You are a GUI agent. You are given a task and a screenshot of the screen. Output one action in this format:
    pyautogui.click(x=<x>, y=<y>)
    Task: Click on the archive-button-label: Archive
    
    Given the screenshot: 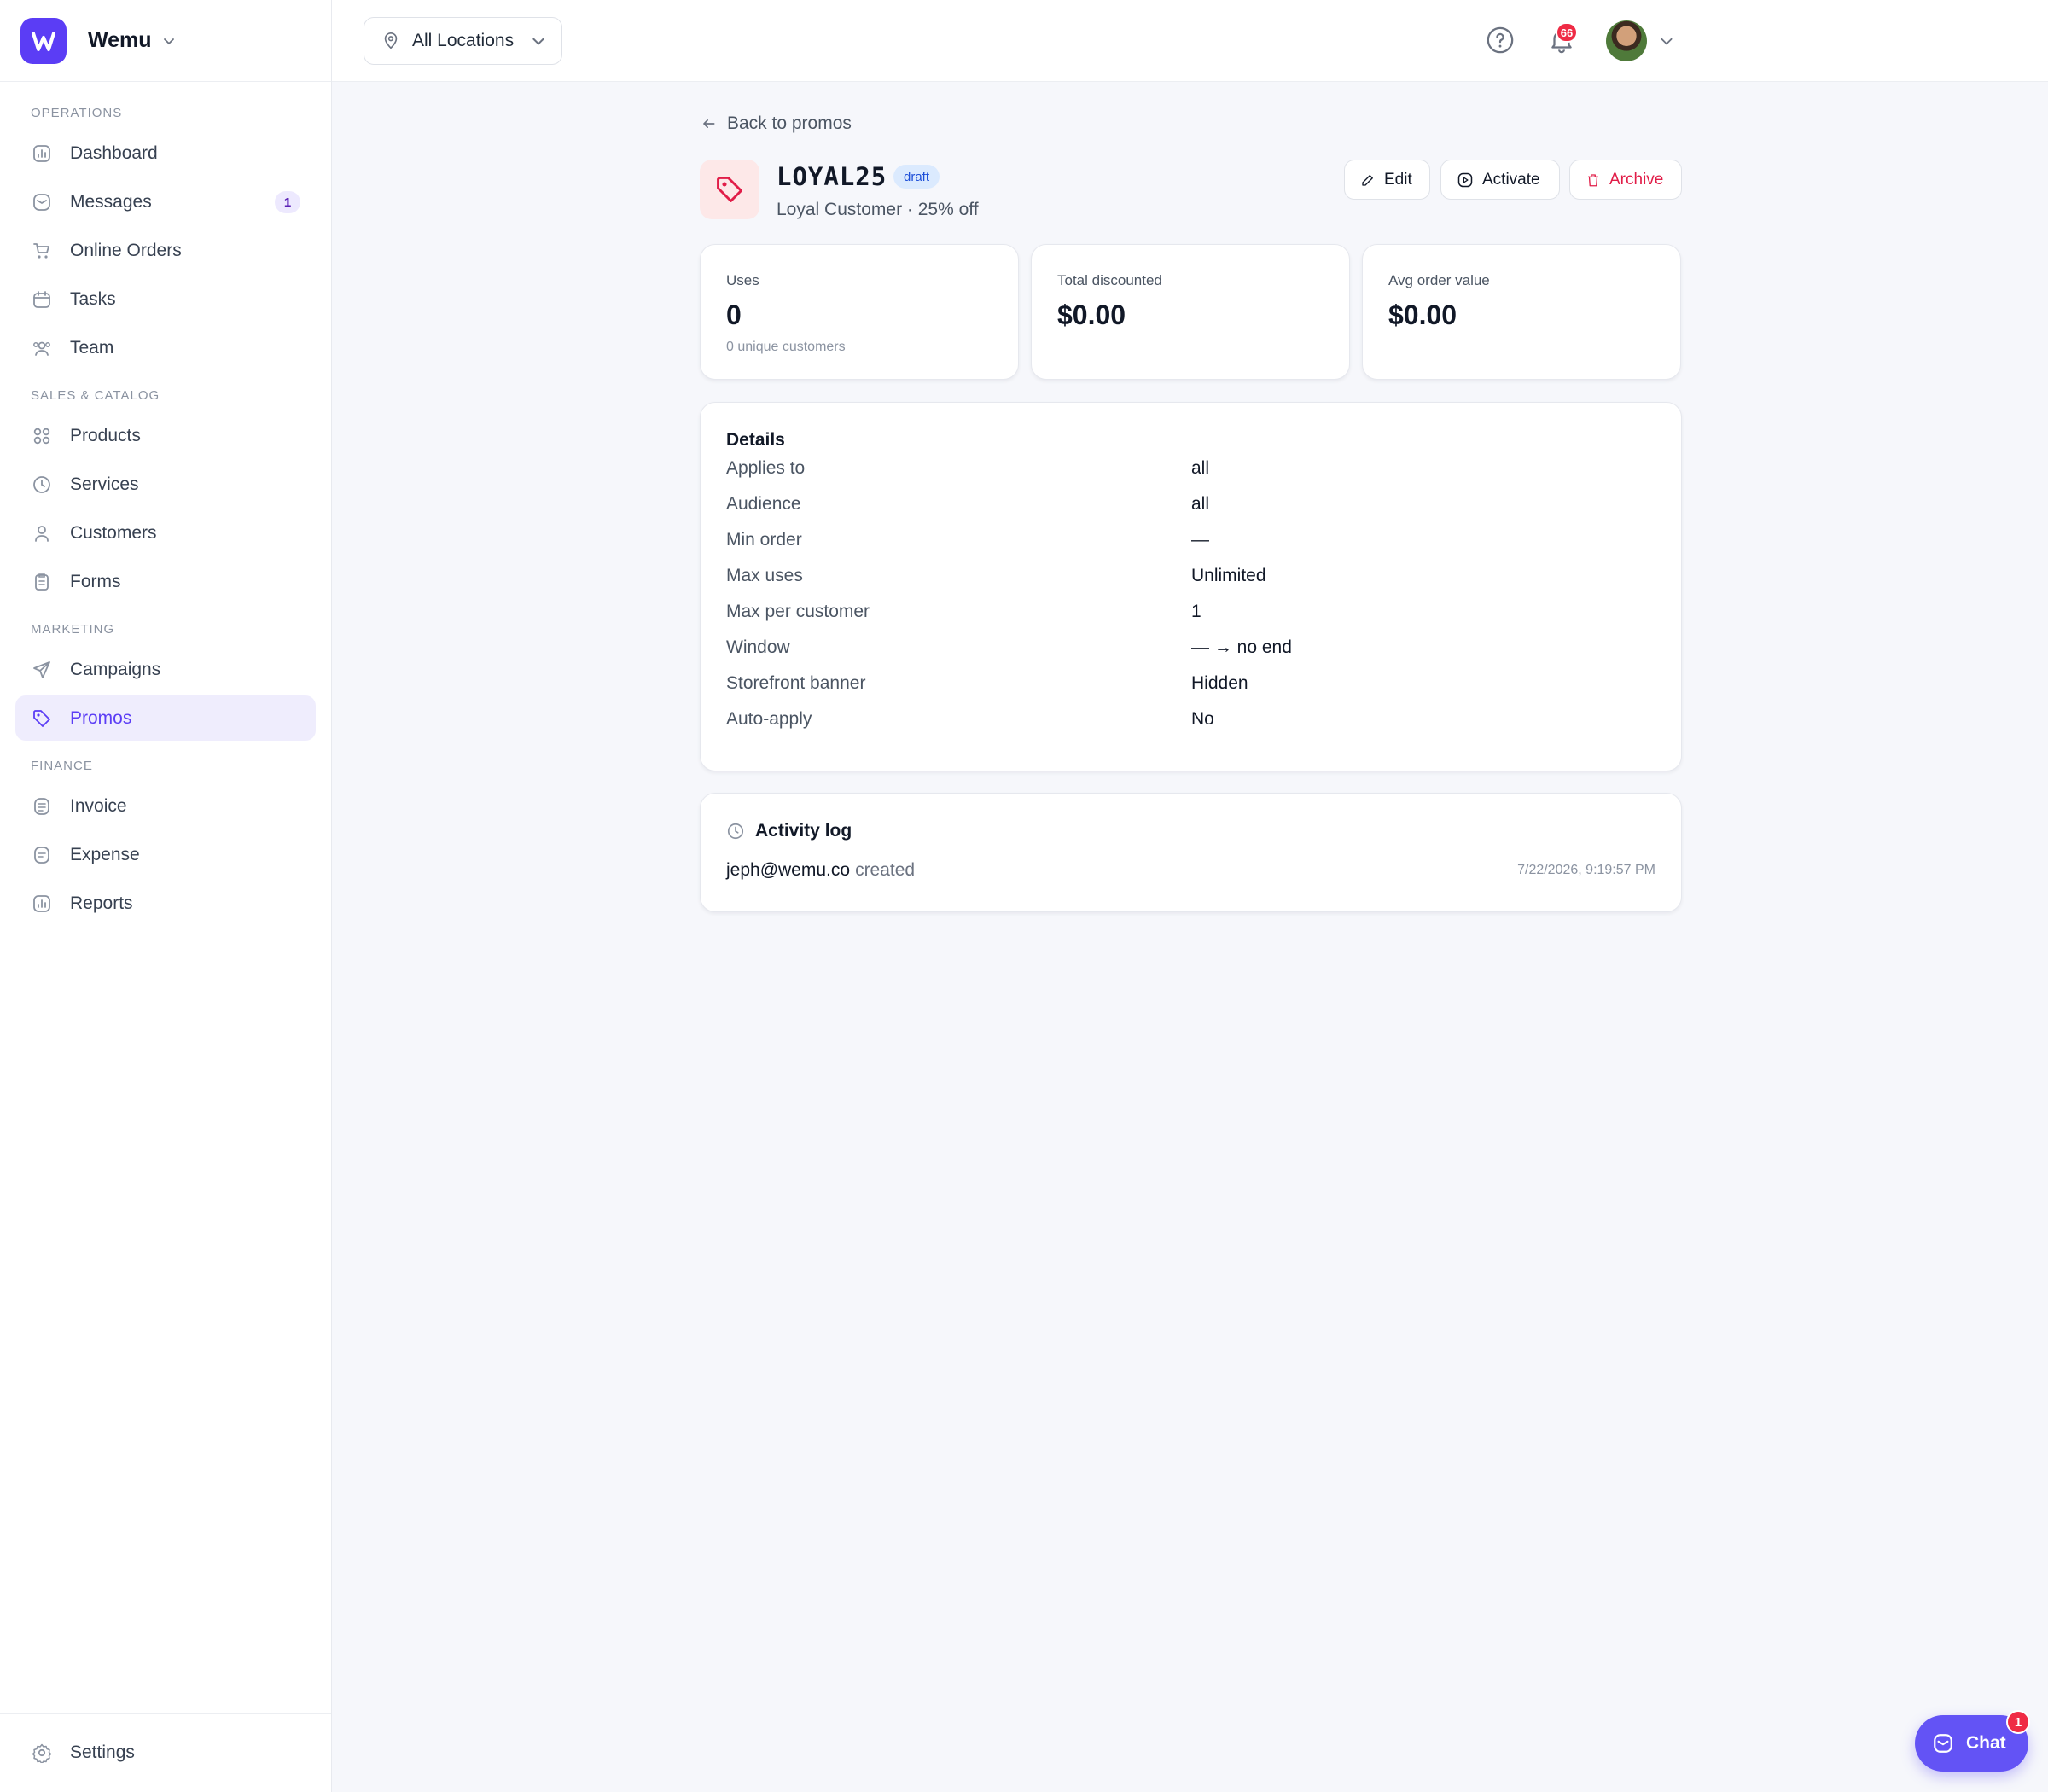 What is the action you would take?
    pyautogui.click(x=1636, y=179)
    